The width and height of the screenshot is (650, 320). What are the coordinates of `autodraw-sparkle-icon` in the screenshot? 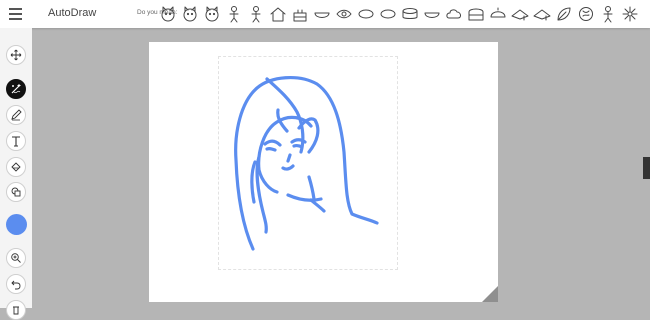 It's located at (16, 89).